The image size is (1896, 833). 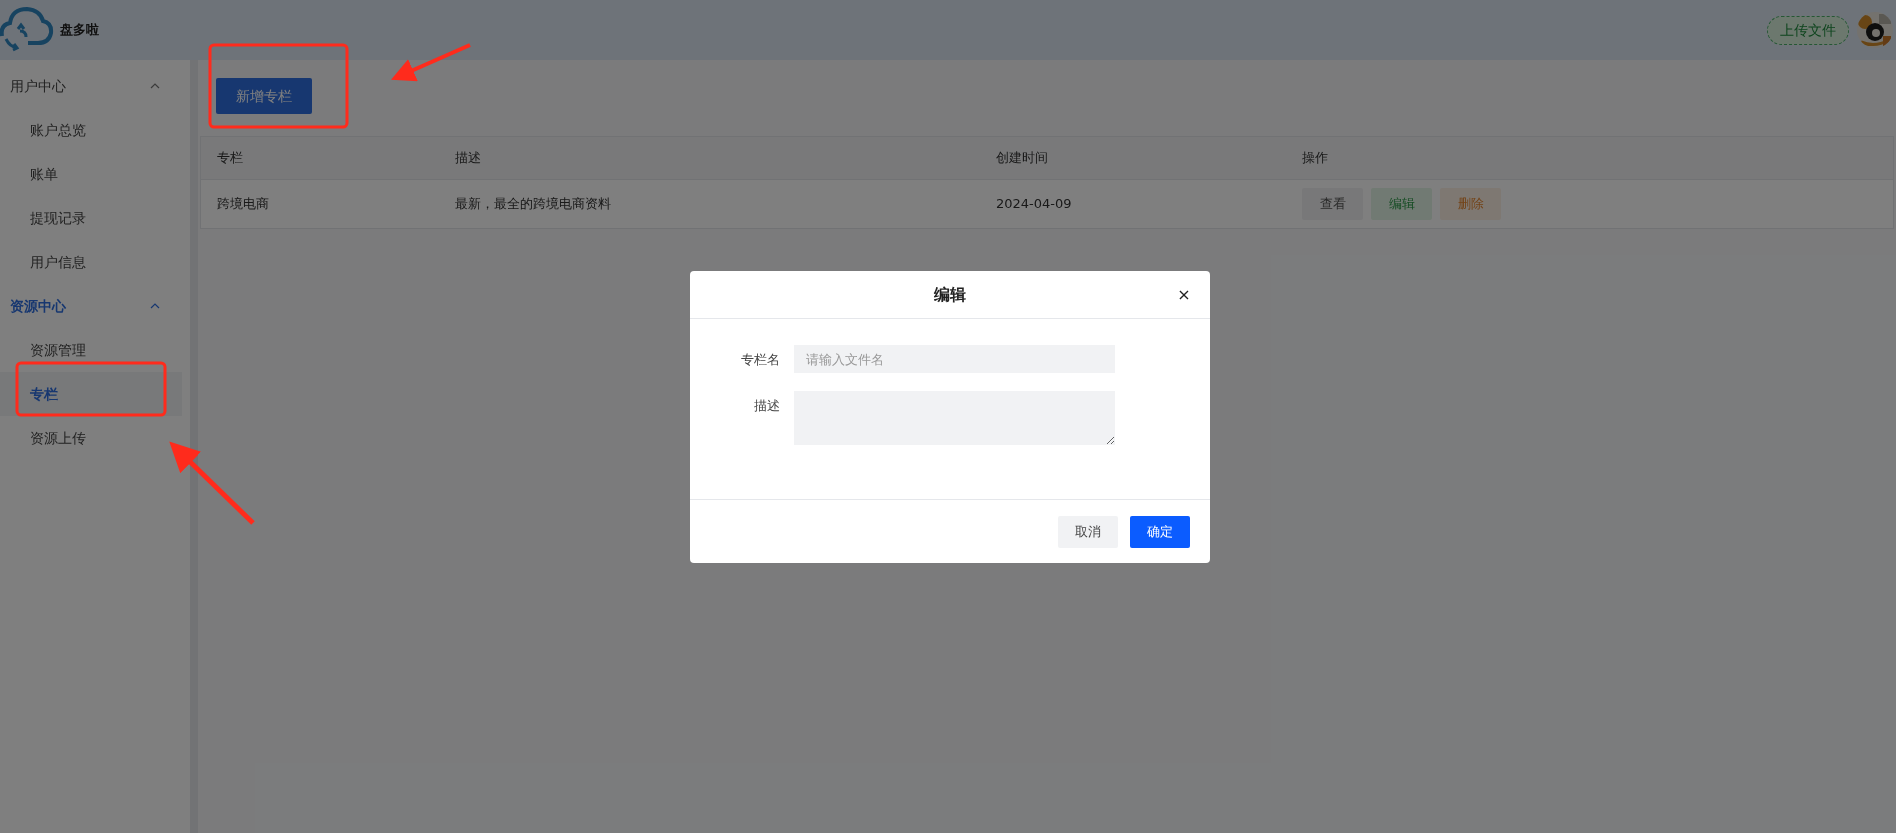 I want to click on view-button: 查看, so click(x=1332, y=204).